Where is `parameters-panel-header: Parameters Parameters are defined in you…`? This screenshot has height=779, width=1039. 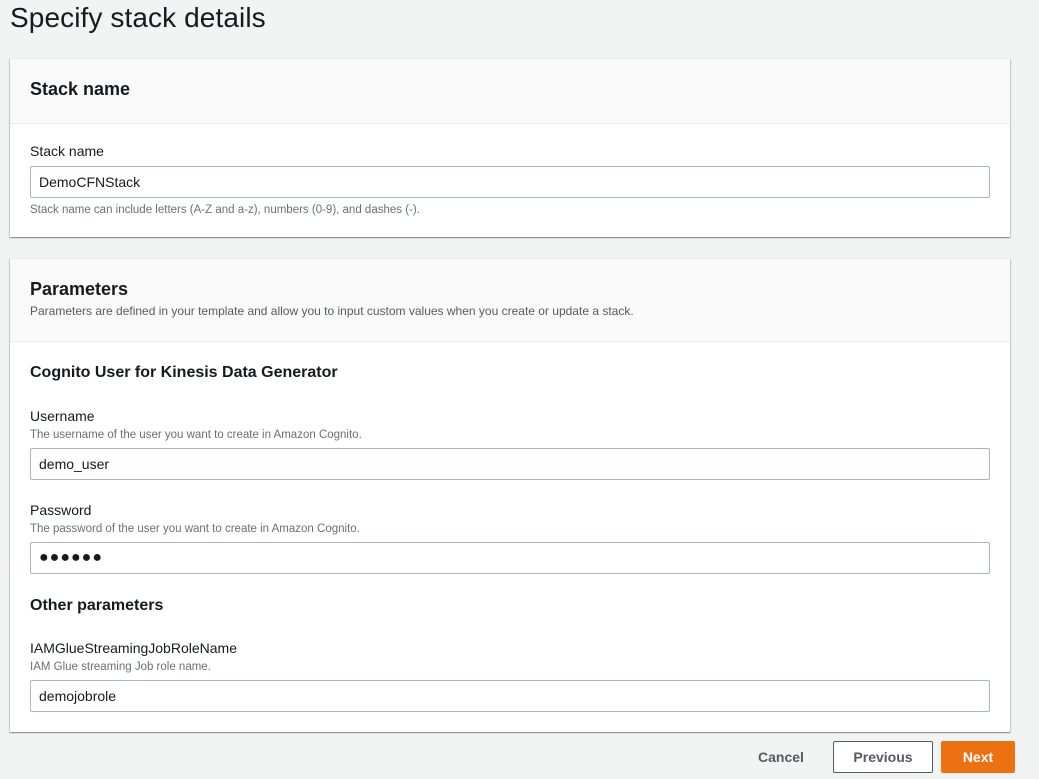 parameters-panel-header: Parameters Parameters are defined in you… is located at coordinates (510, 300).